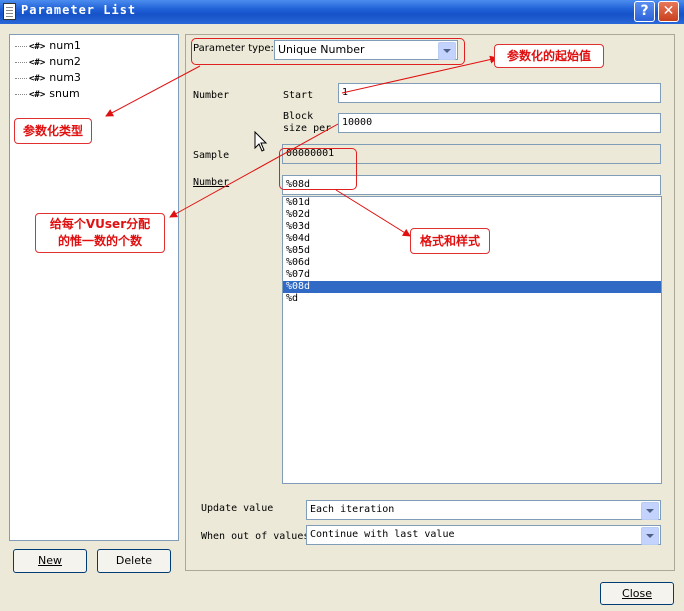  I want to click on annotation-param-type: 参数化类型, so click(53, 131).